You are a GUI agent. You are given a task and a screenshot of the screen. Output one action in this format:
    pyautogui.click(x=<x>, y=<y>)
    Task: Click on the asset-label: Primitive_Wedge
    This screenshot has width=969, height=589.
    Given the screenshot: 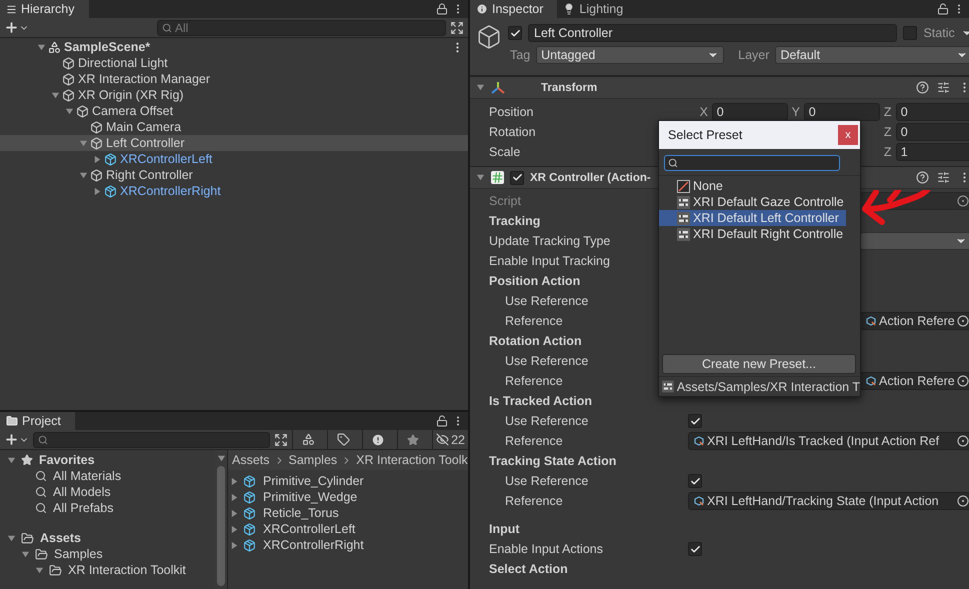 What is the action you would take?
    pyautogui.click(x=310, y=497)
    